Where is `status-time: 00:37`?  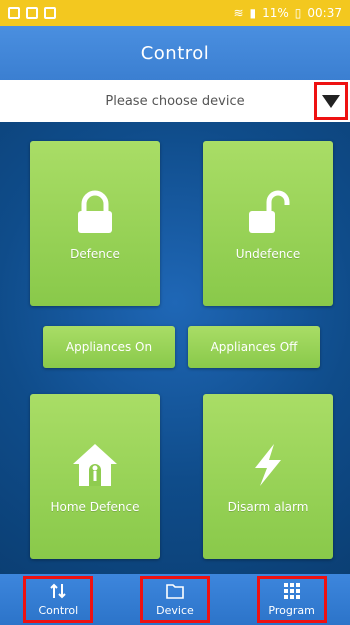
status-time: 00:37 is located at coordinates (324, 13).